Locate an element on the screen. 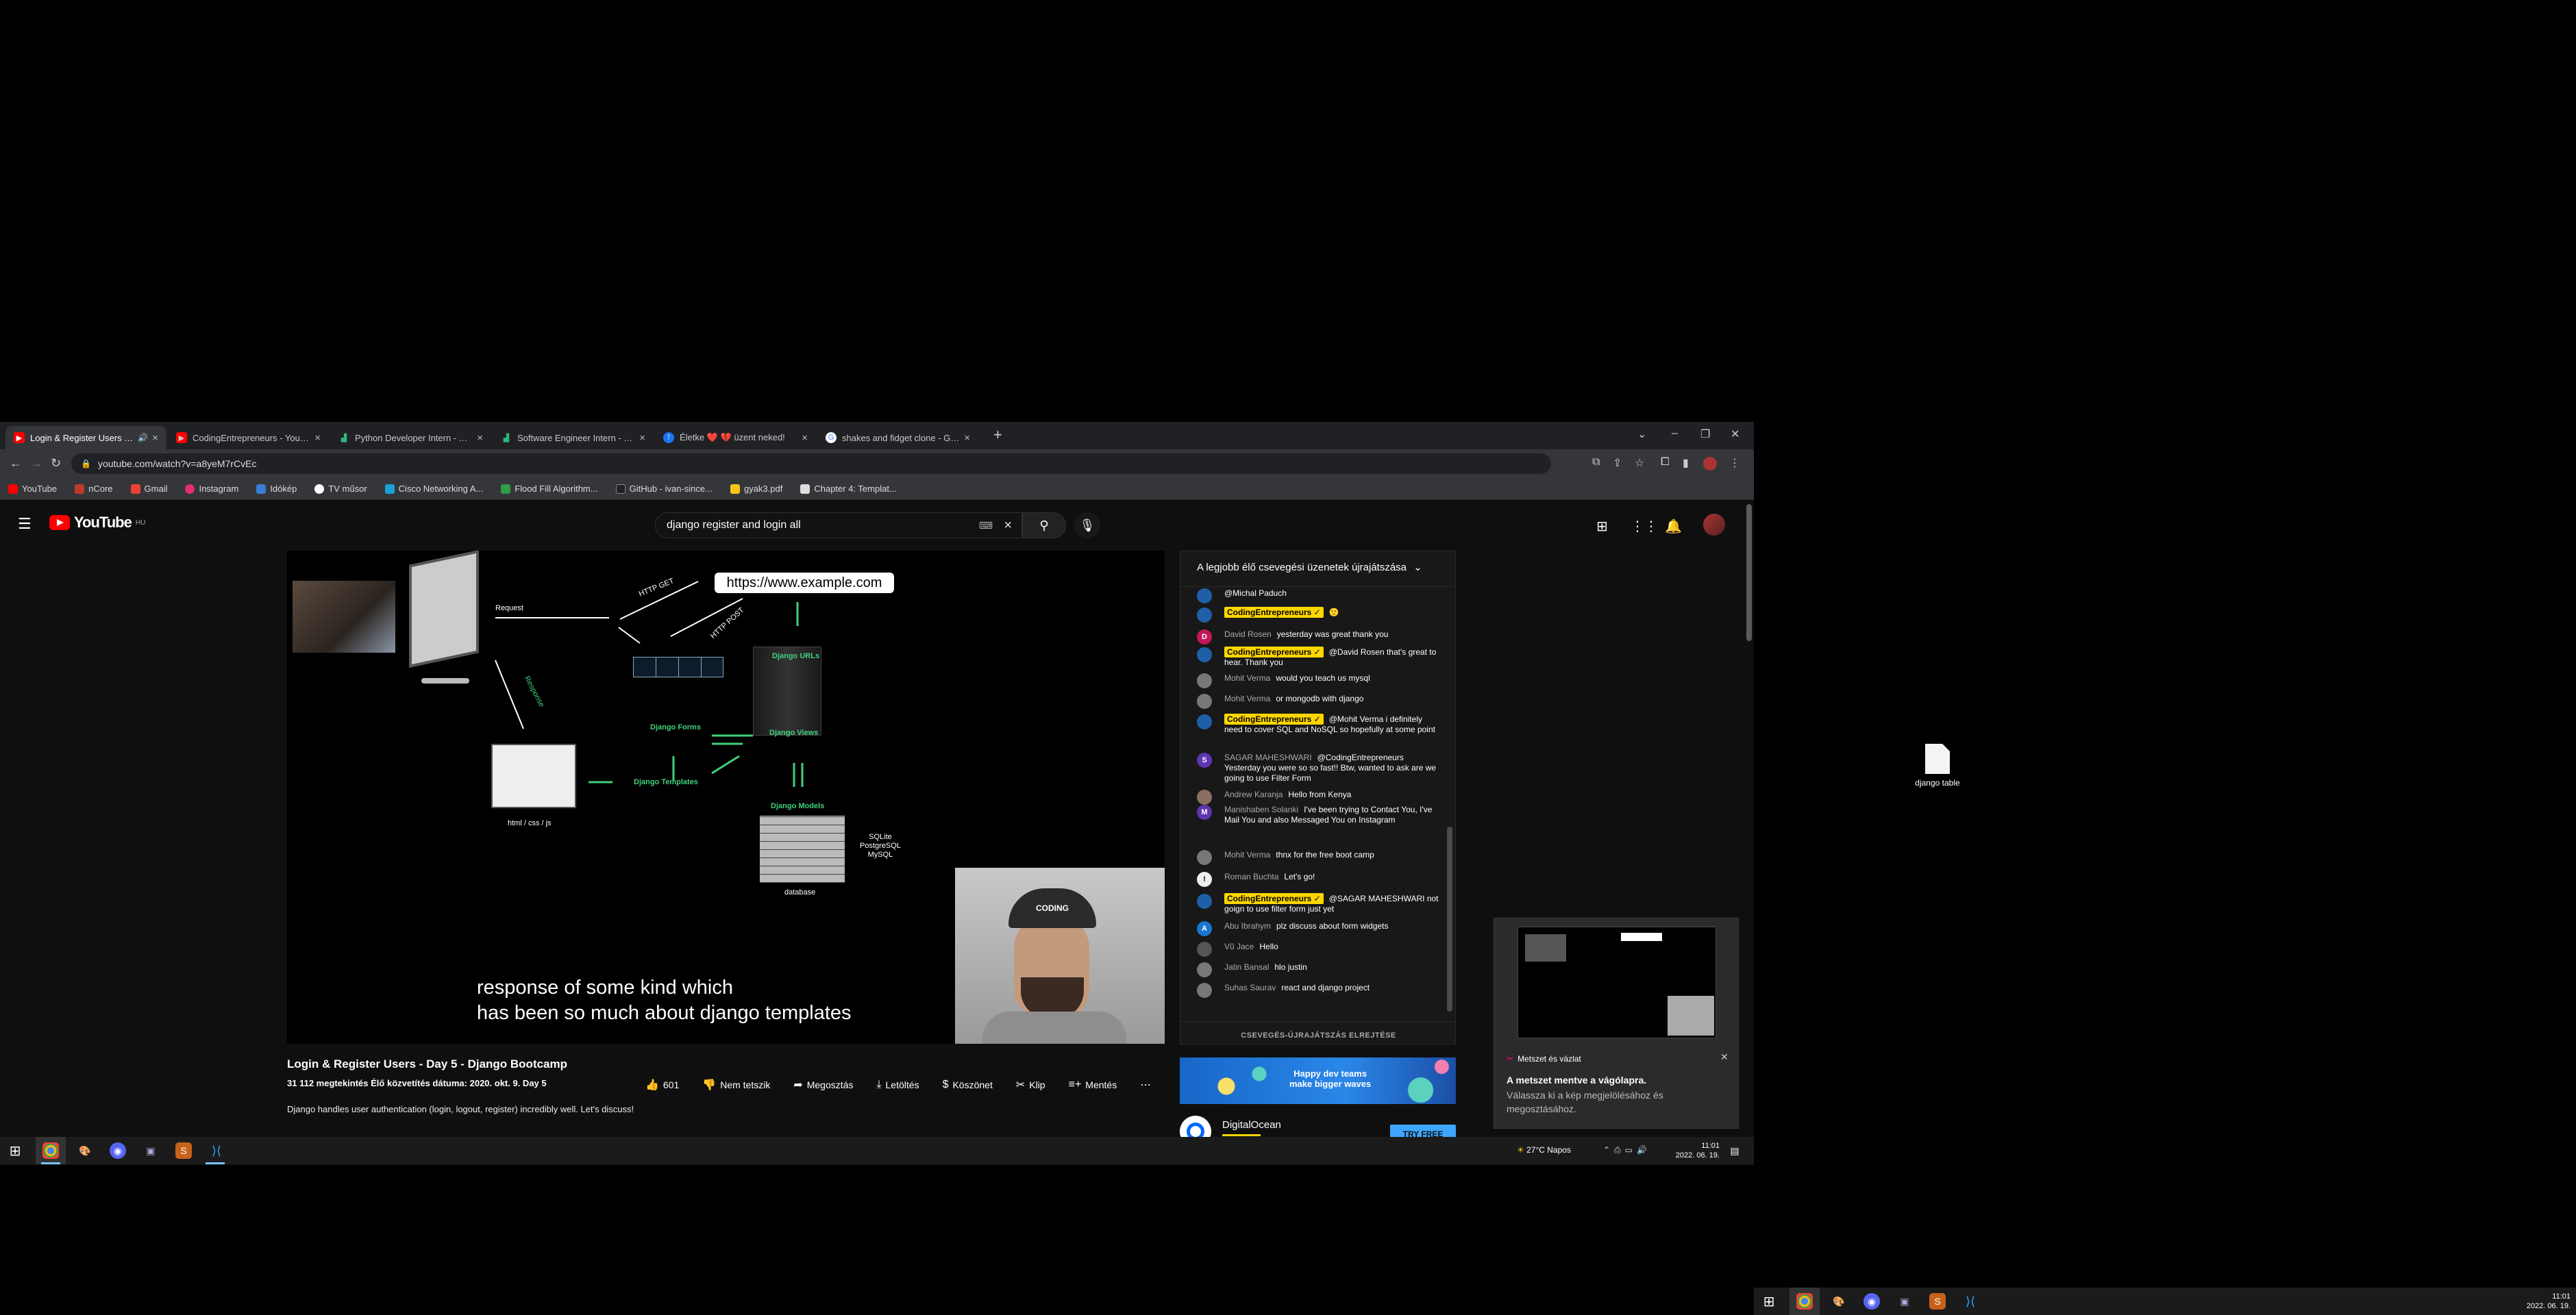  discord-icon: ◉ is located at coordinates (118, 1150).